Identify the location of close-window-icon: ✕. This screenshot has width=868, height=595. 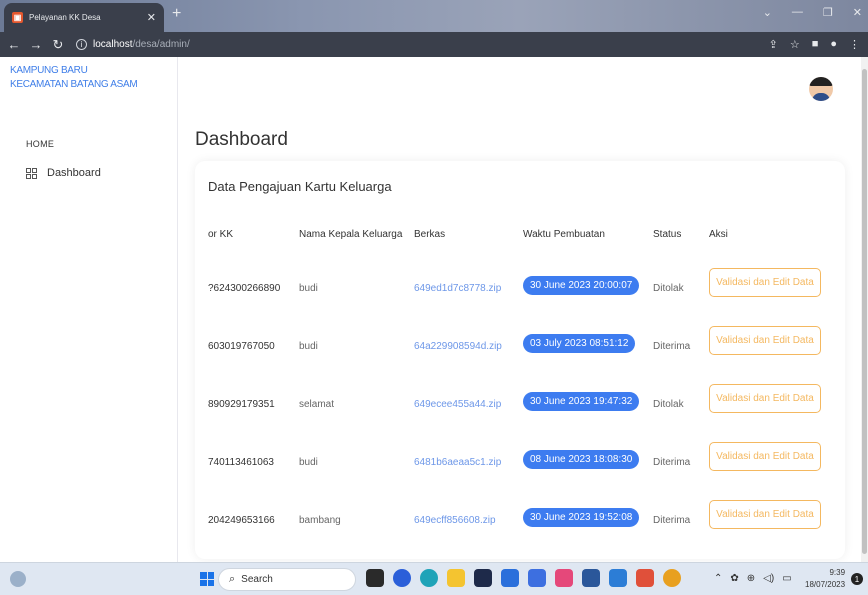
(857, 12).